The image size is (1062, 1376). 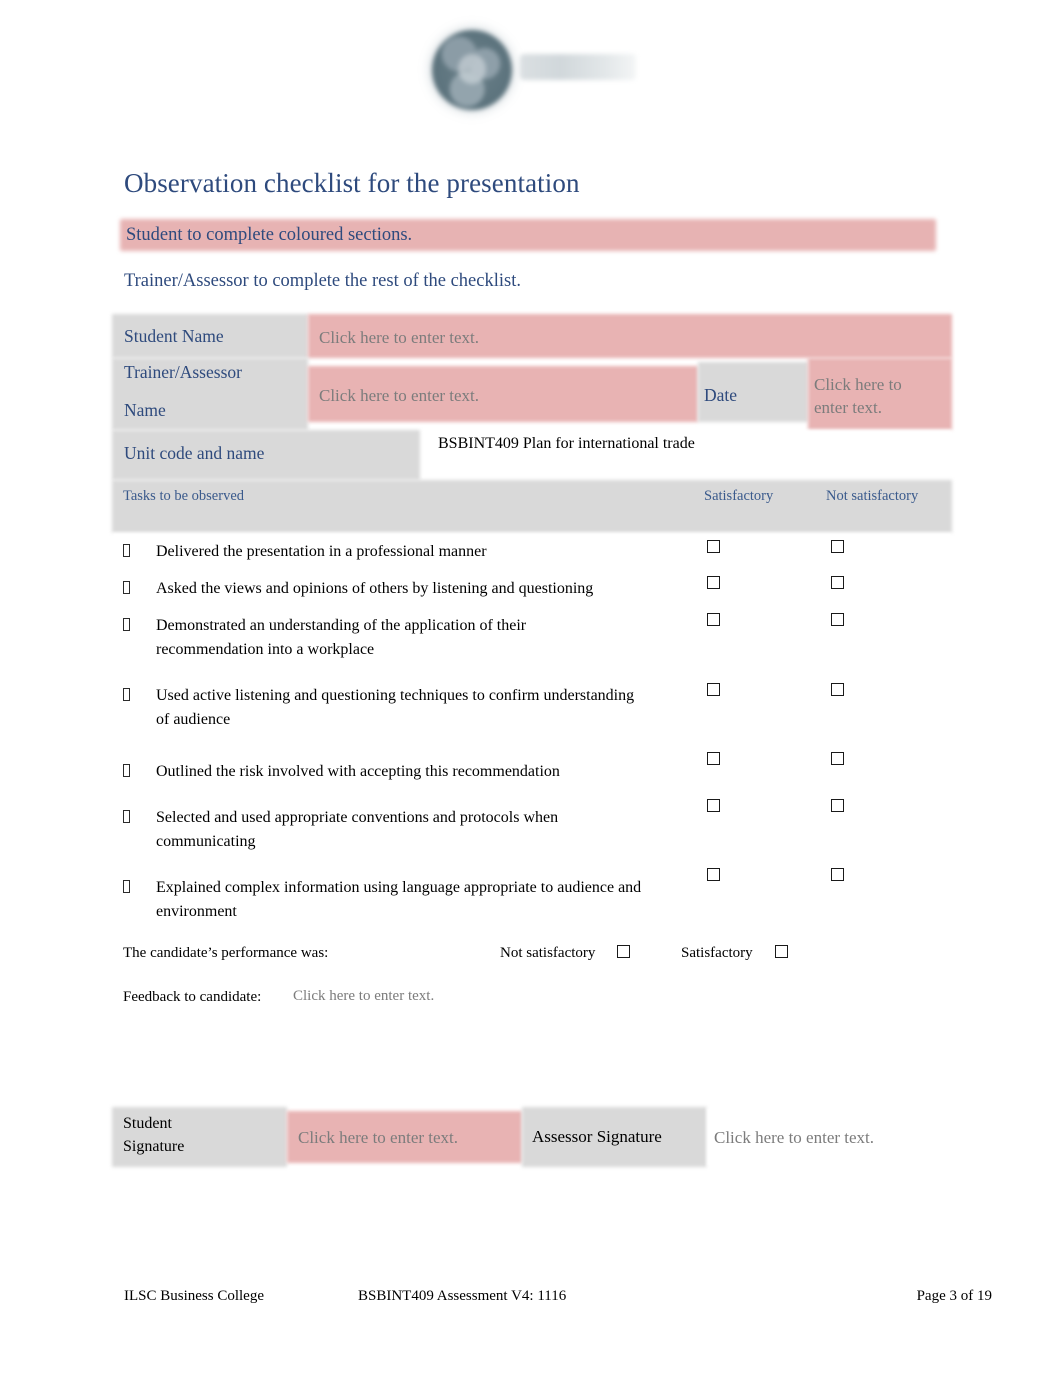 What do you see at coordinates (145, 410) in the screenshot?
I see `trainer-name-label-line2: Name` at bounding box center [145, 410].